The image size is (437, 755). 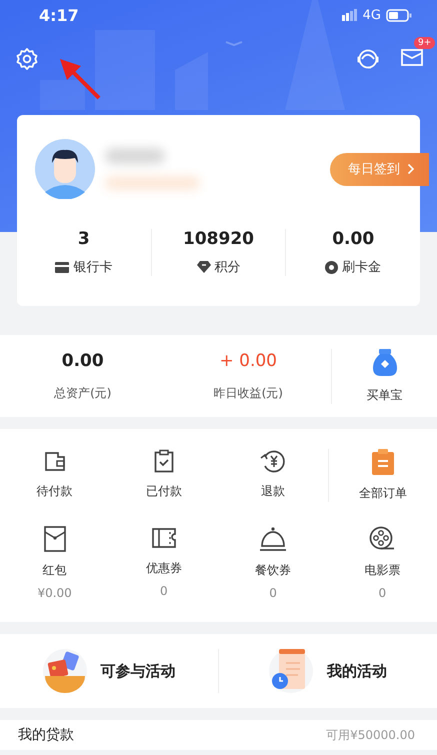 I want to click on coin-icon, so click(x=331, y=267).